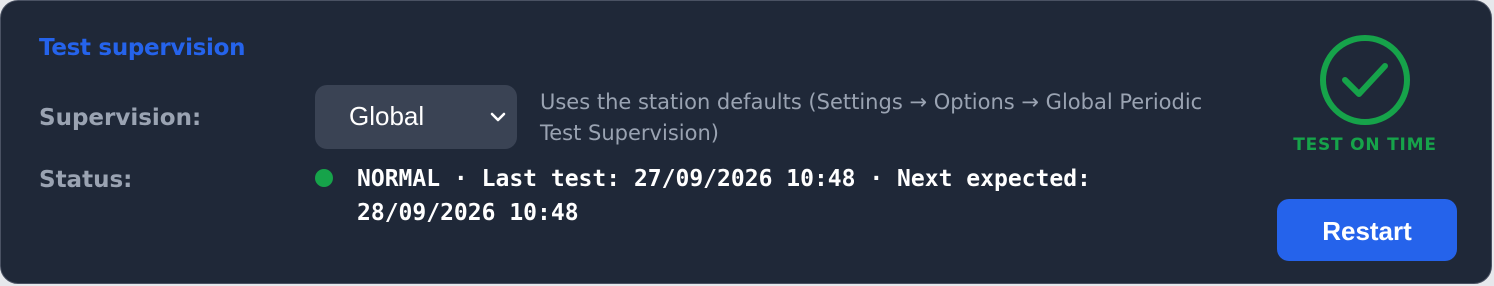  I want to click on test-status-badge: TEST ON TIME, so click(1365, 145).